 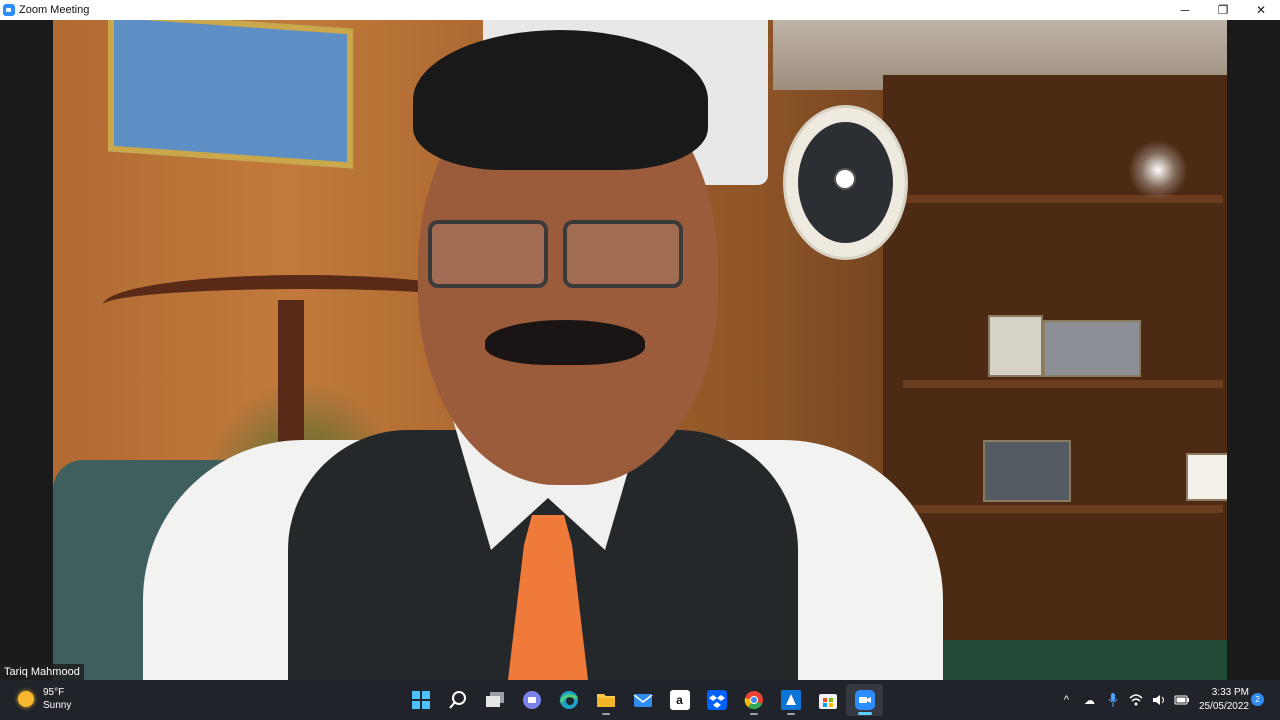 I want to click on edge-button, so click(x=568, y=700).